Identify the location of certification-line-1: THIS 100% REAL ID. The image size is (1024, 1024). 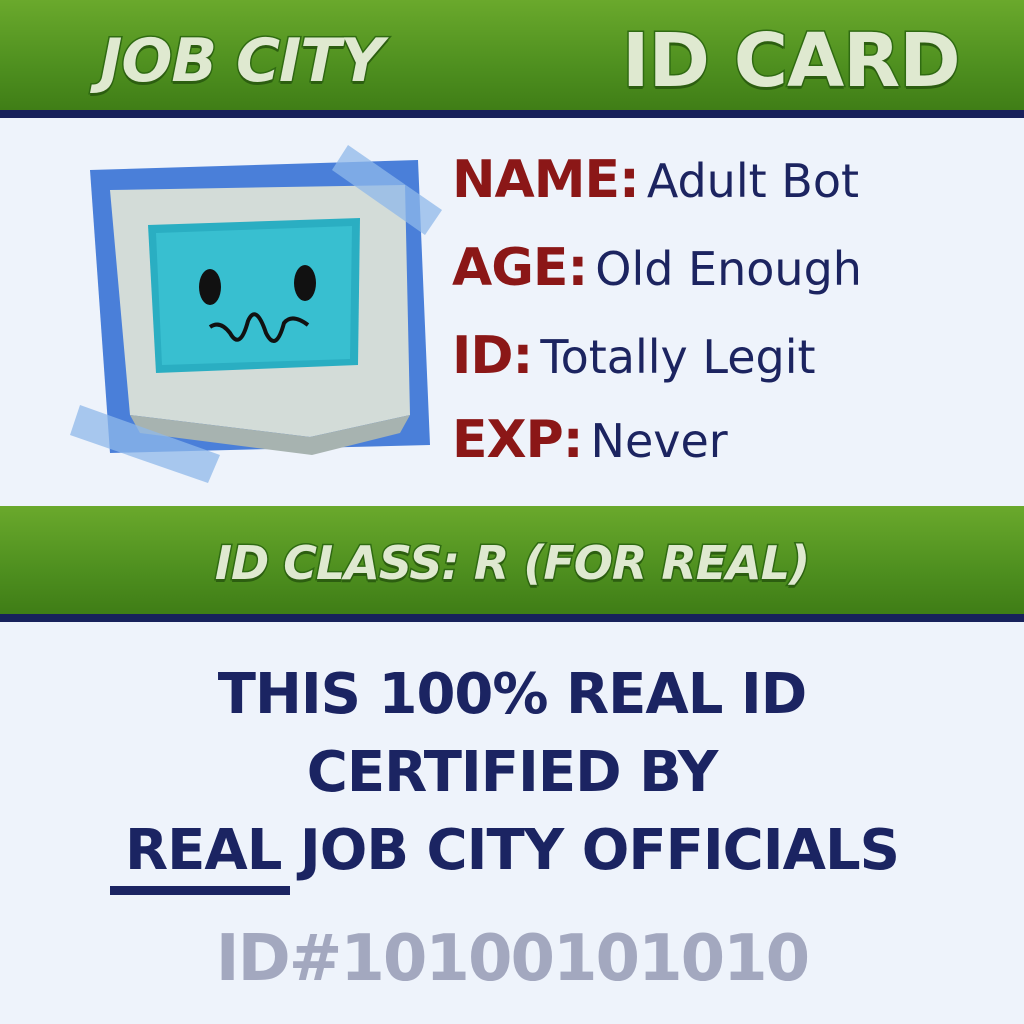
(512, 694).